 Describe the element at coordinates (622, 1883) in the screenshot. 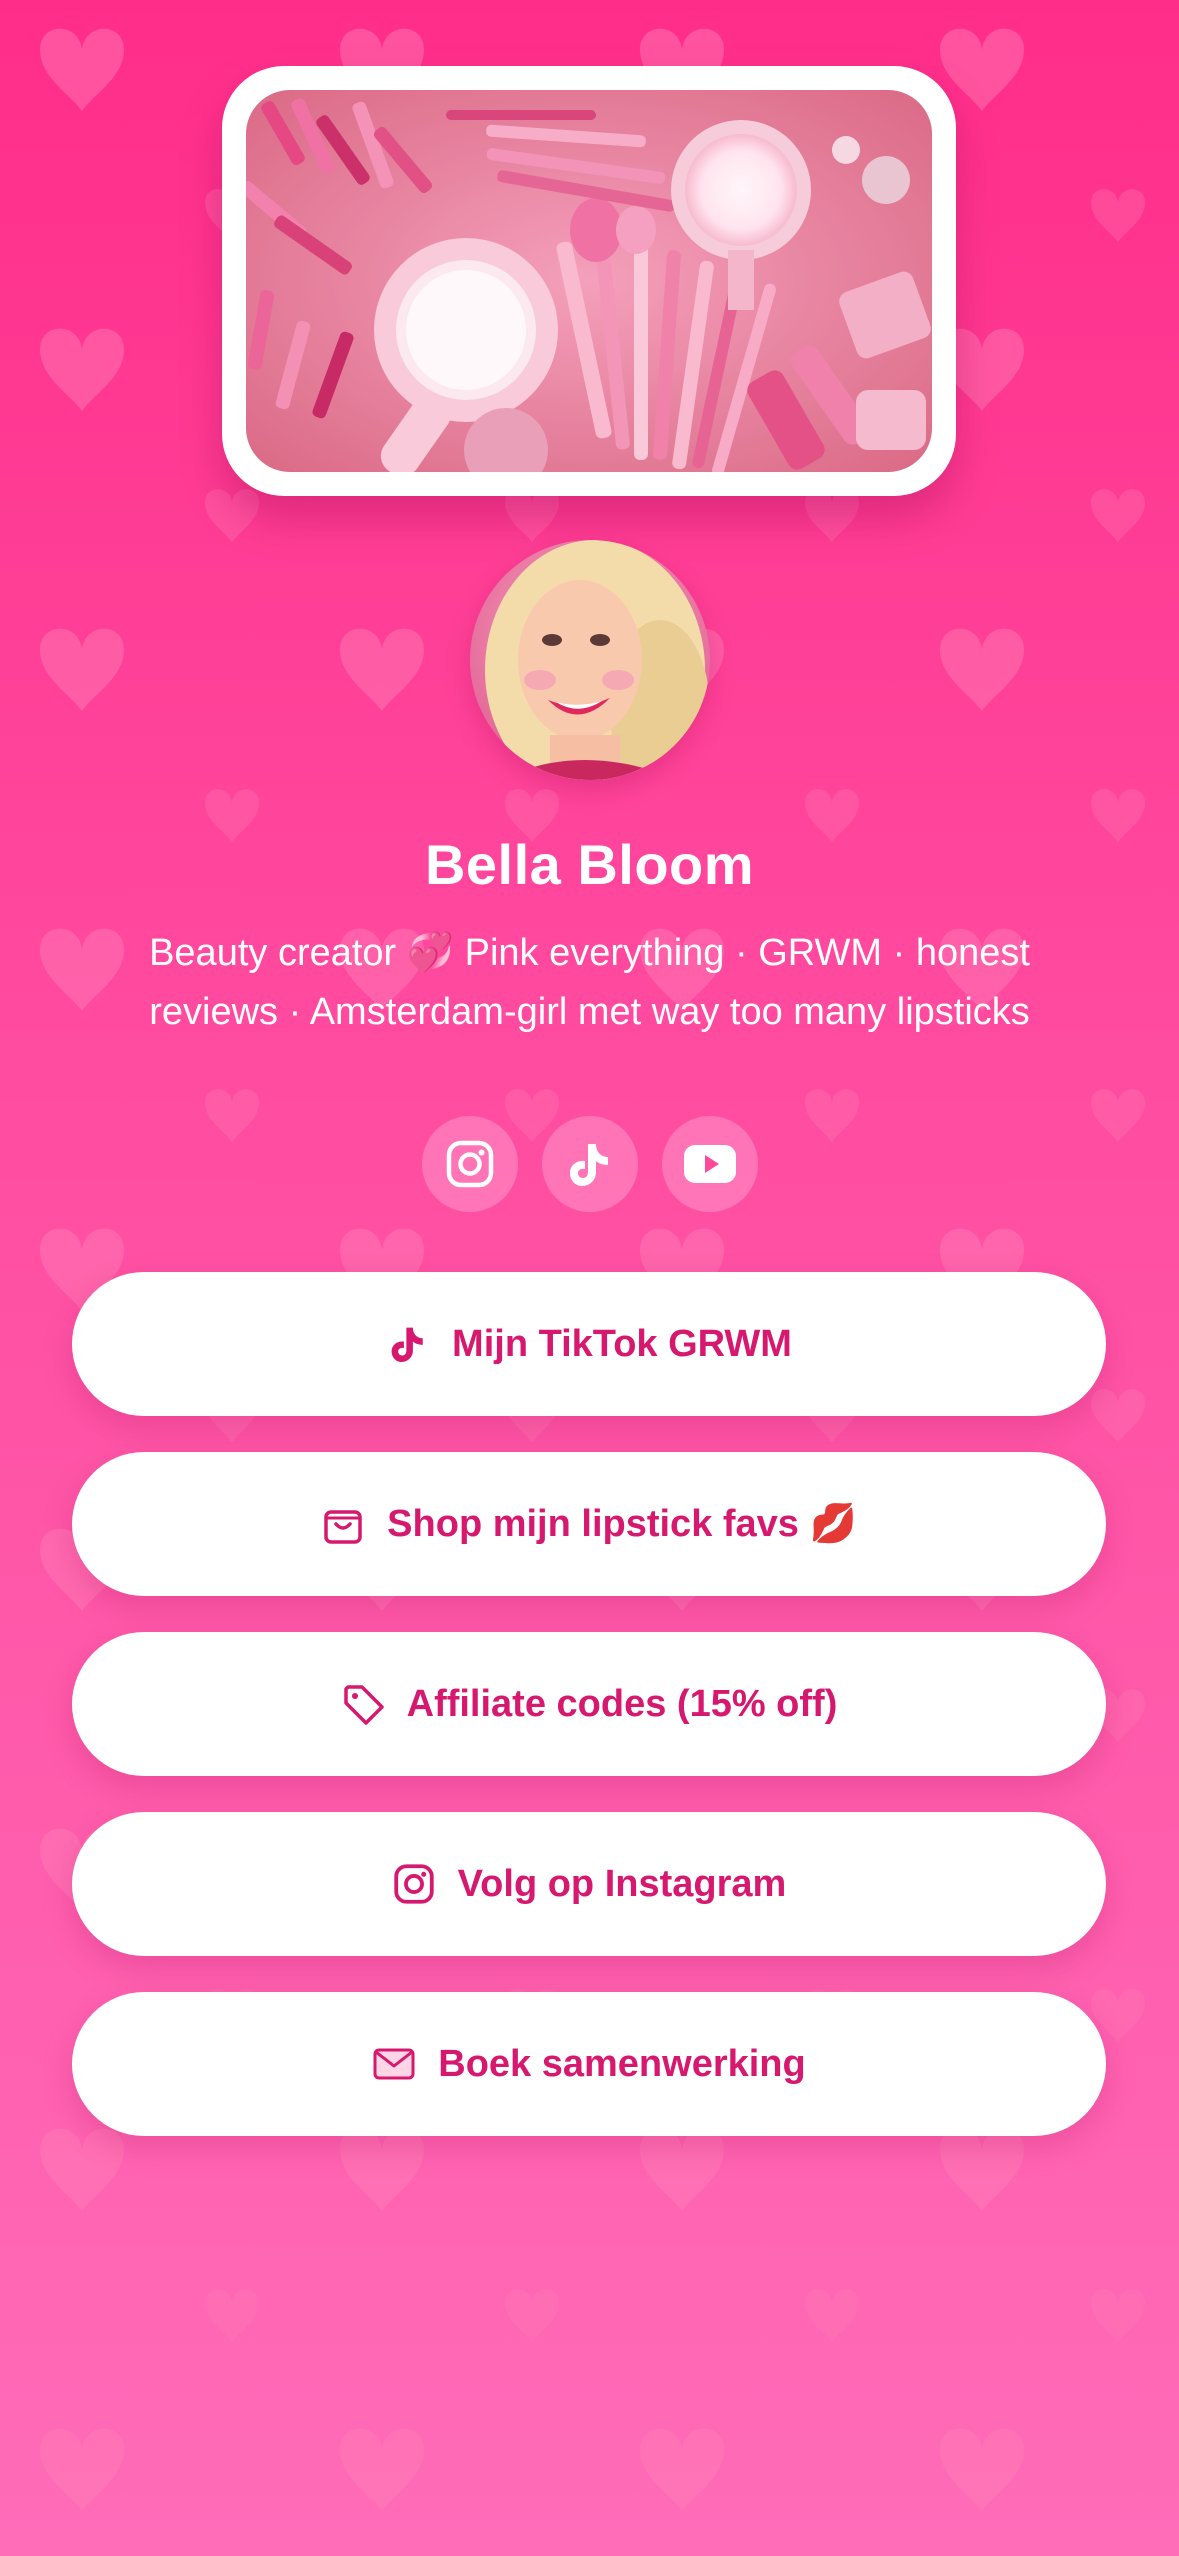

I see `link-label: Volg op Instagram` at that location.